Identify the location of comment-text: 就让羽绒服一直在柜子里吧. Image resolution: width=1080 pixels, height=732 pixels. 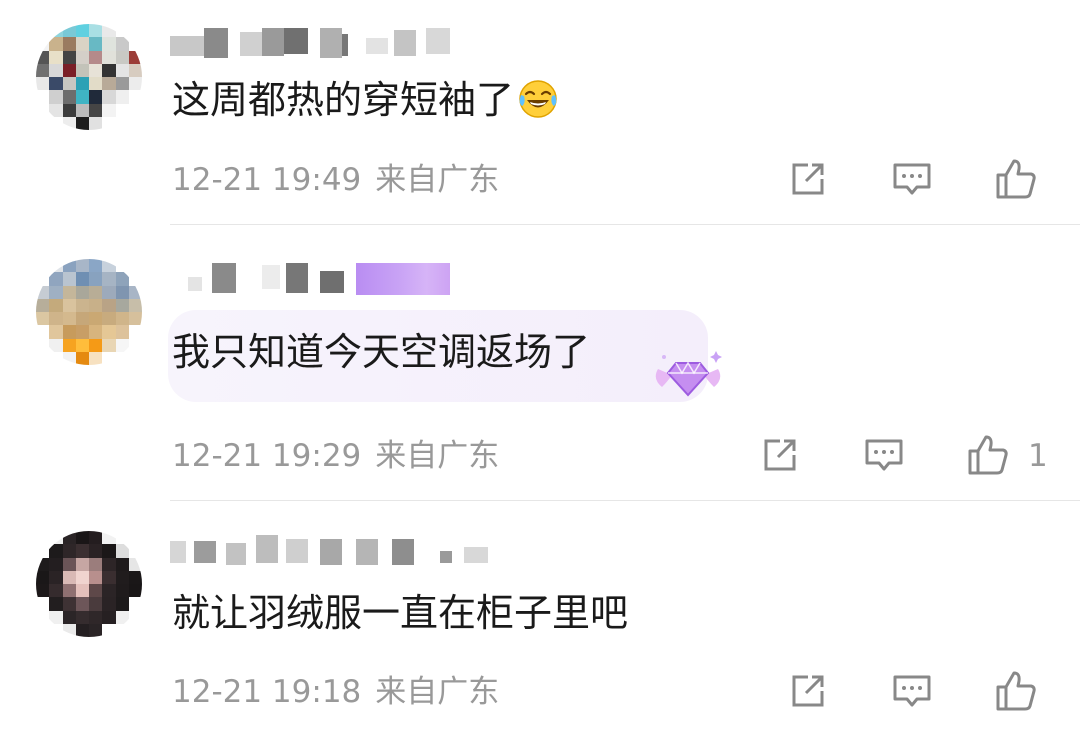
(400, 613).